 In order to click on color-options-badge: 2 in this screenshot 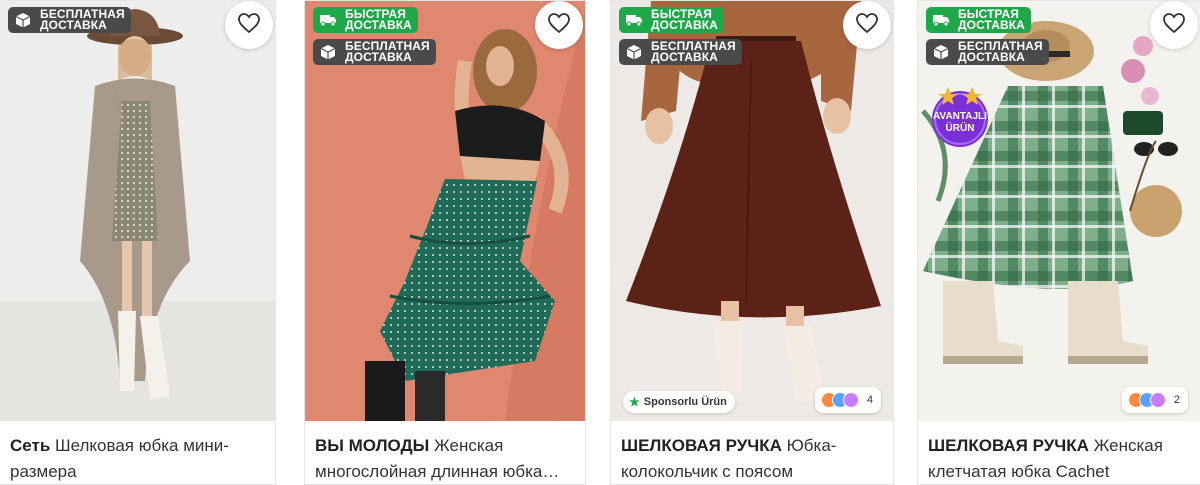, I will do `click(1154, 400)`.